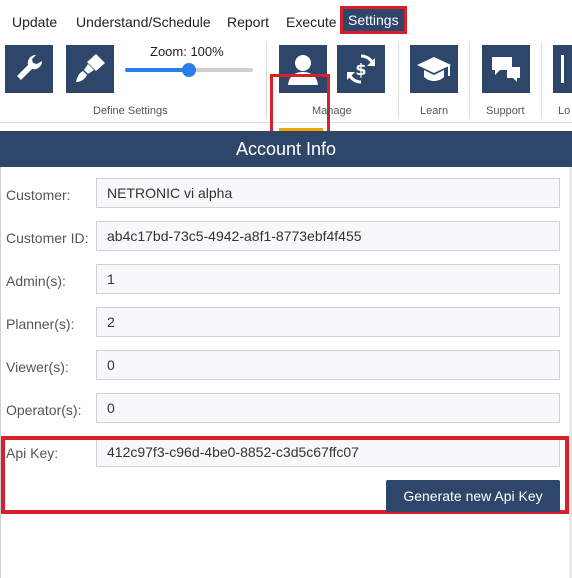  What do you see at coordinates (328, 322) in the screenshot?
I see `planners-field: 2` at bounding box center [328, 322].